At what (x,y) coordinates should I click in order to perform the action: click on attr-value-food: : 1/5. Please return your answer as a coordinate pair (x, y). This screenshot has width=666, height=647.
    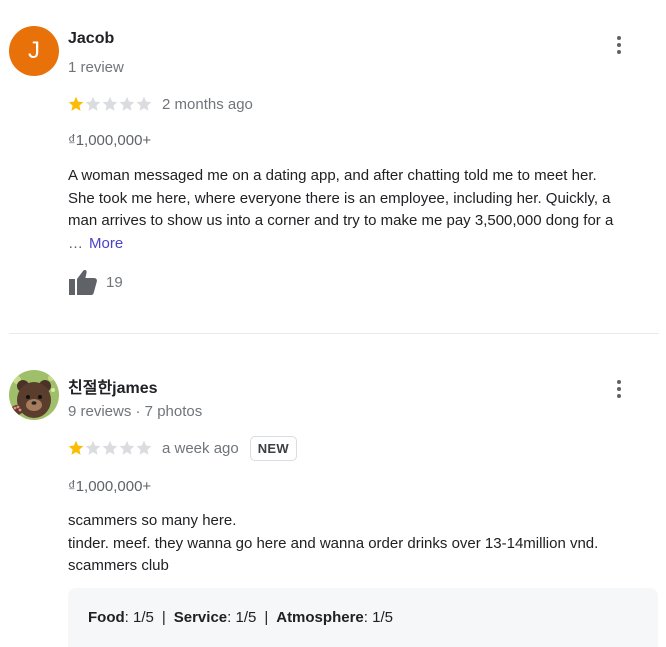
    Looking at the image, I should click on (139, 617).